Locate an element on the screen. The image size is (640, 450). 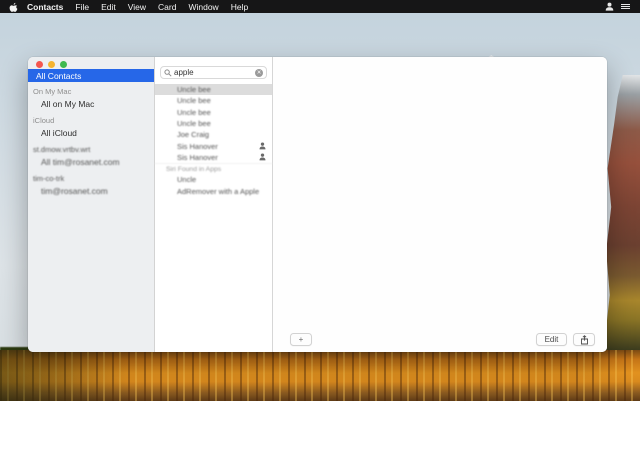
search-input is located at coordinates (213, 72).